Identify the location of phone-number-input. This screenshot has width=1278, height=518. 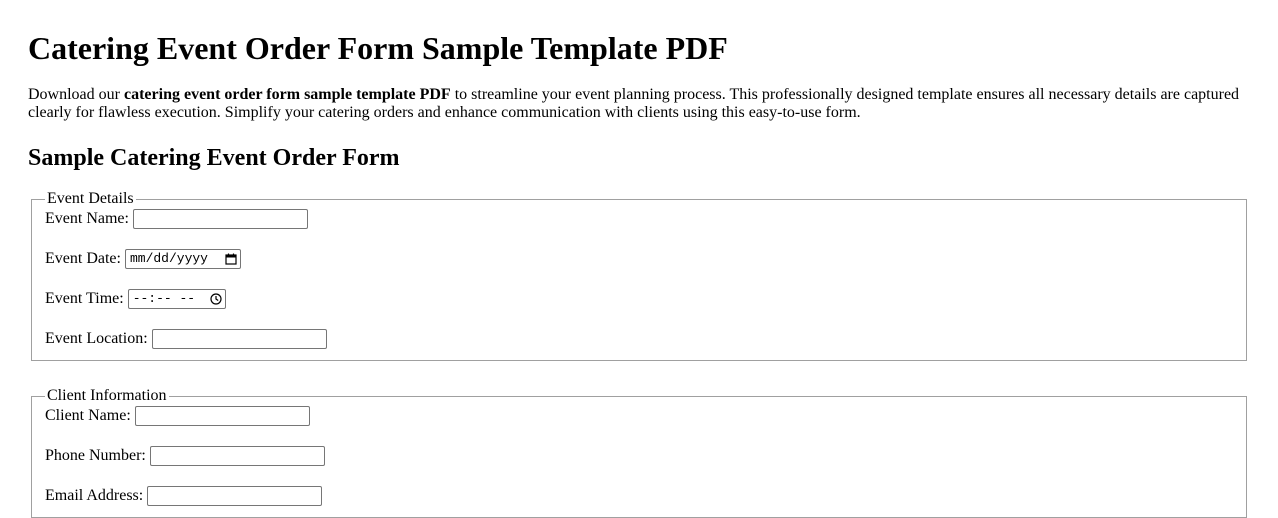
(237, 456).